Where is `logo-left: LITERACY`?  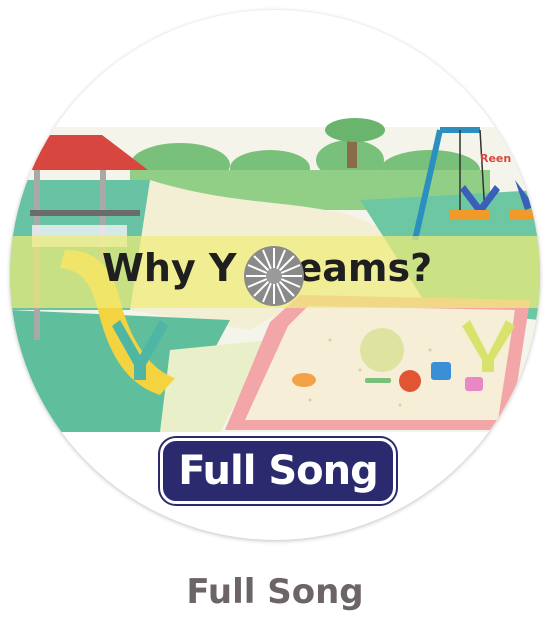 logo-left: LITERACY is located at coordinates (70, 161).